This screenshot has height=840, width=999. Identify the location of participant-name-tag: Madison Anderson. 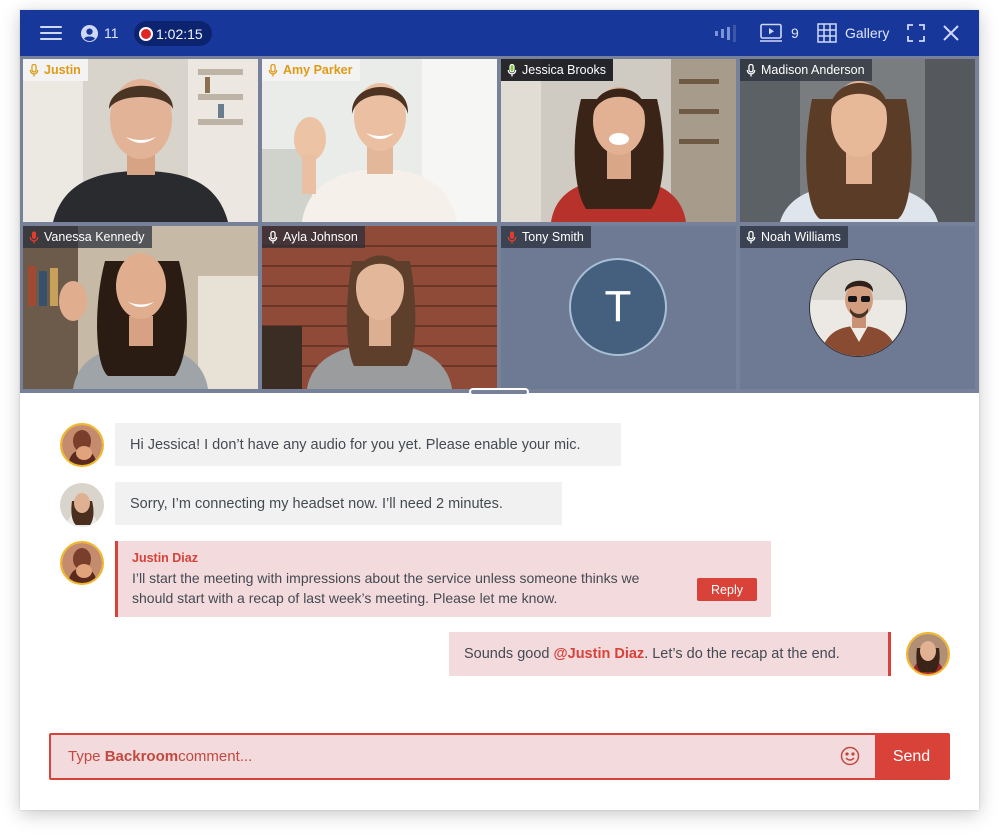
(806, 70).